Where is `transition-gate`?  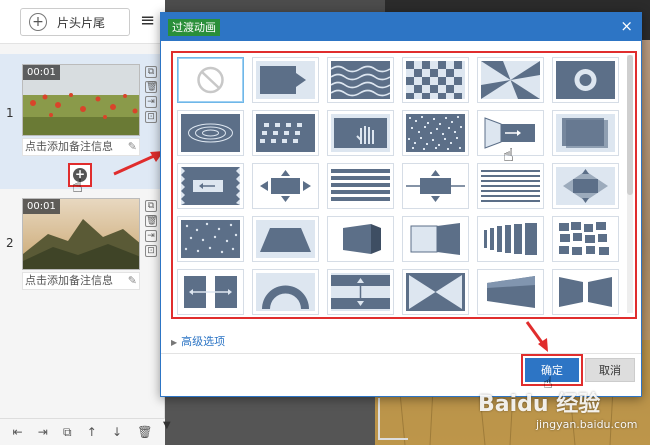
transition-gate is located at coordinates (585, 292).